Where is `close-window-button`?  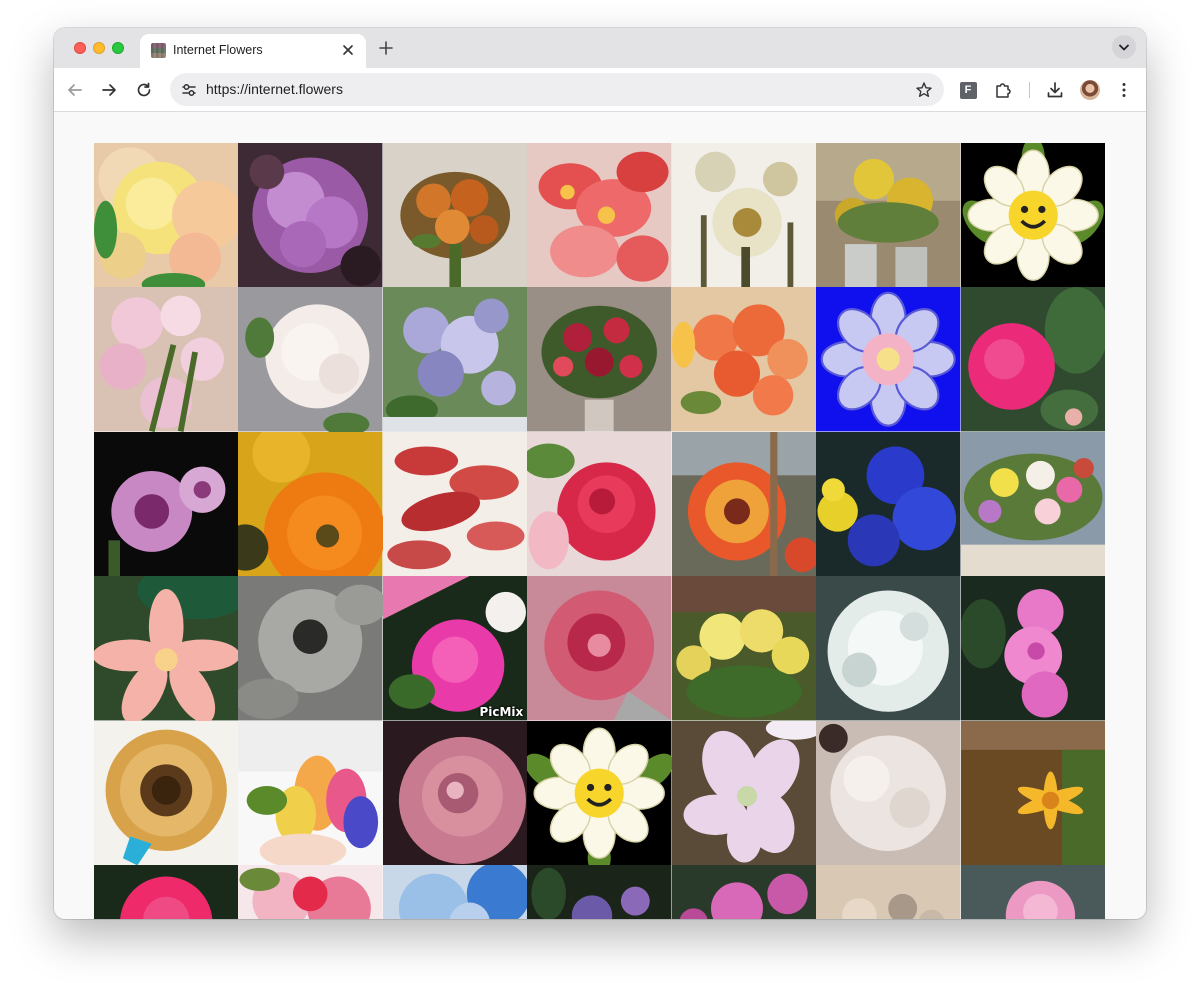
close-window-button is located at coordinates (80, 48).